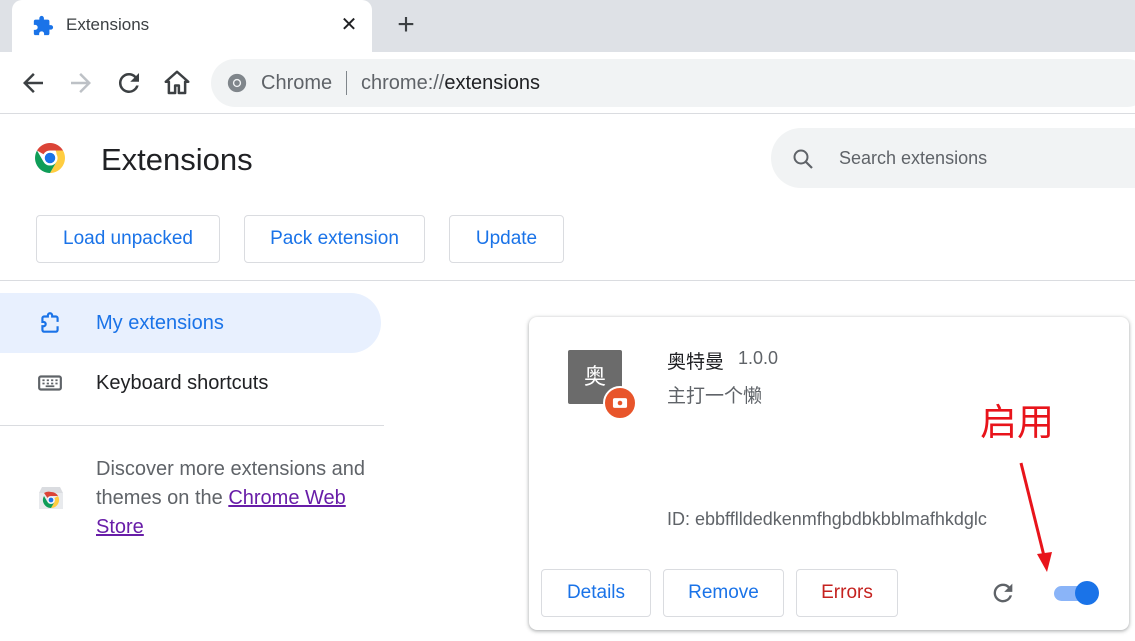 Image resolution: width=1135 pixels, height=641 pixels. I want to click on extension-badge-icon, so click(620, 403).